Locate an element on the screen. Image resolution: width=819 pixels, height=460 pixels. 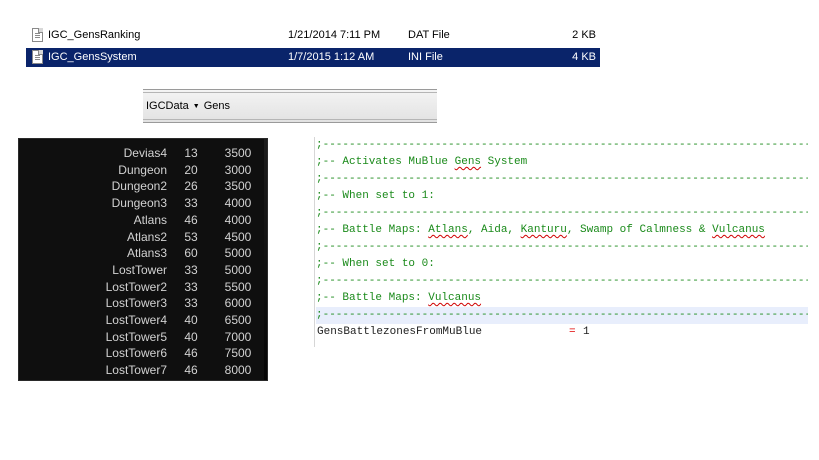
breadcrumb-item-gens: Gens is located at coordinates (217, 106).